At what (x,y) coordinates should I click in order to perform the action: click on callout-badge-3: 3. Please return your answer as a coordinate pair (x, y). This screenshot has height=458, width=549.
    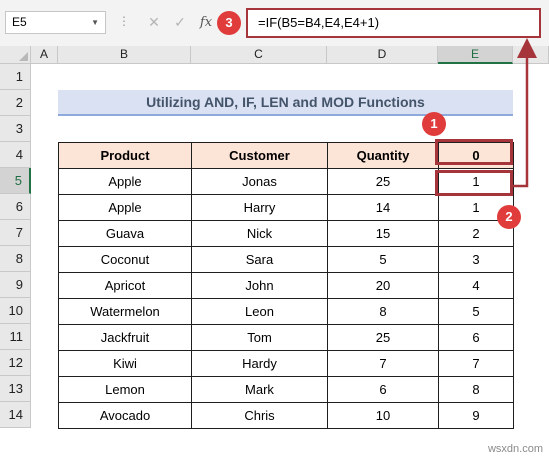
    Looking at the image, I should click on (229, 23).